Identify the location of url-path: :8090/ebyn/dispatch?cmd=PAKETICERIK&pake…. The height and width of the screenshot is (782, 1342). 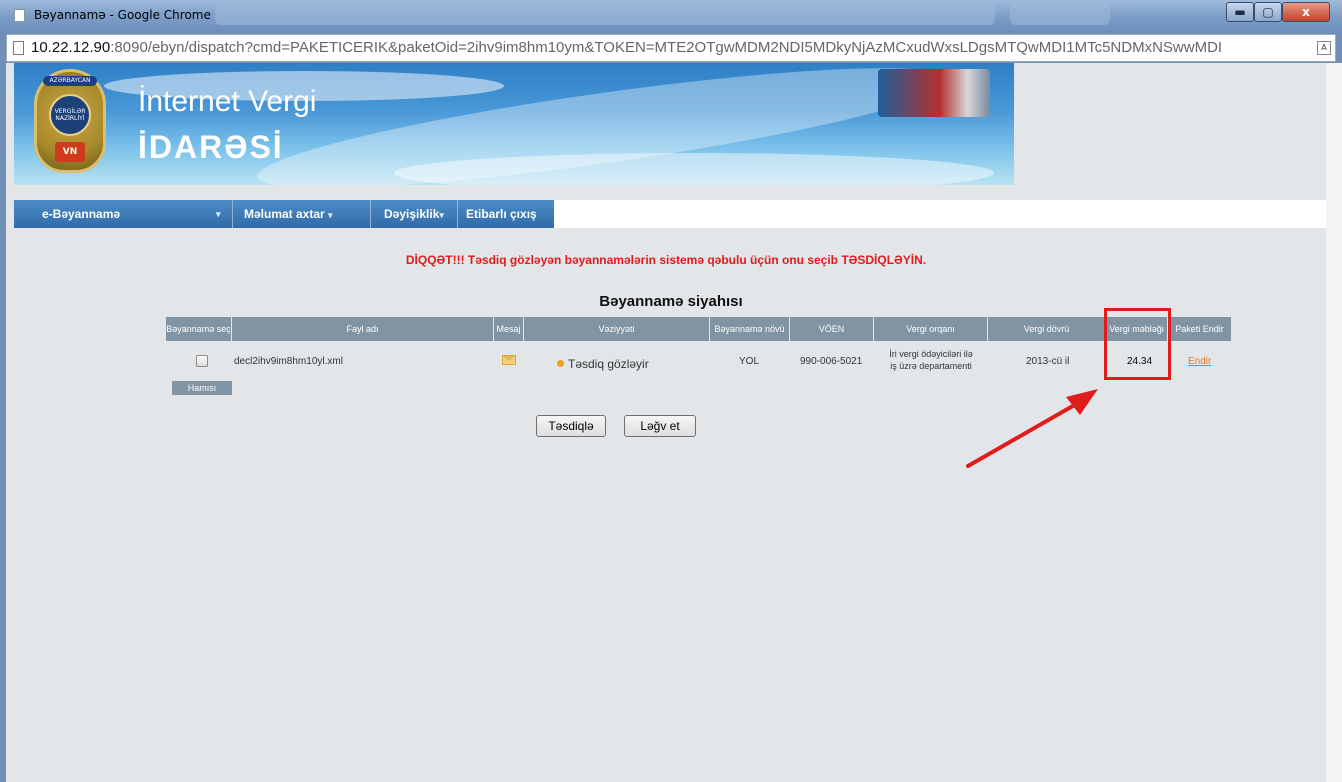
(666, 47).